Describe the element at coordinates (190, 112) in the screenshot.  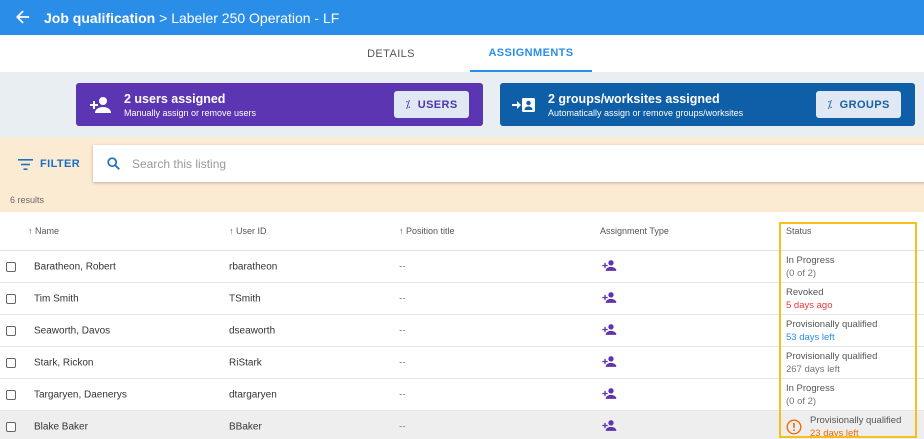
I see `users-card-subtitle: Manually assign or remove users` at that location.